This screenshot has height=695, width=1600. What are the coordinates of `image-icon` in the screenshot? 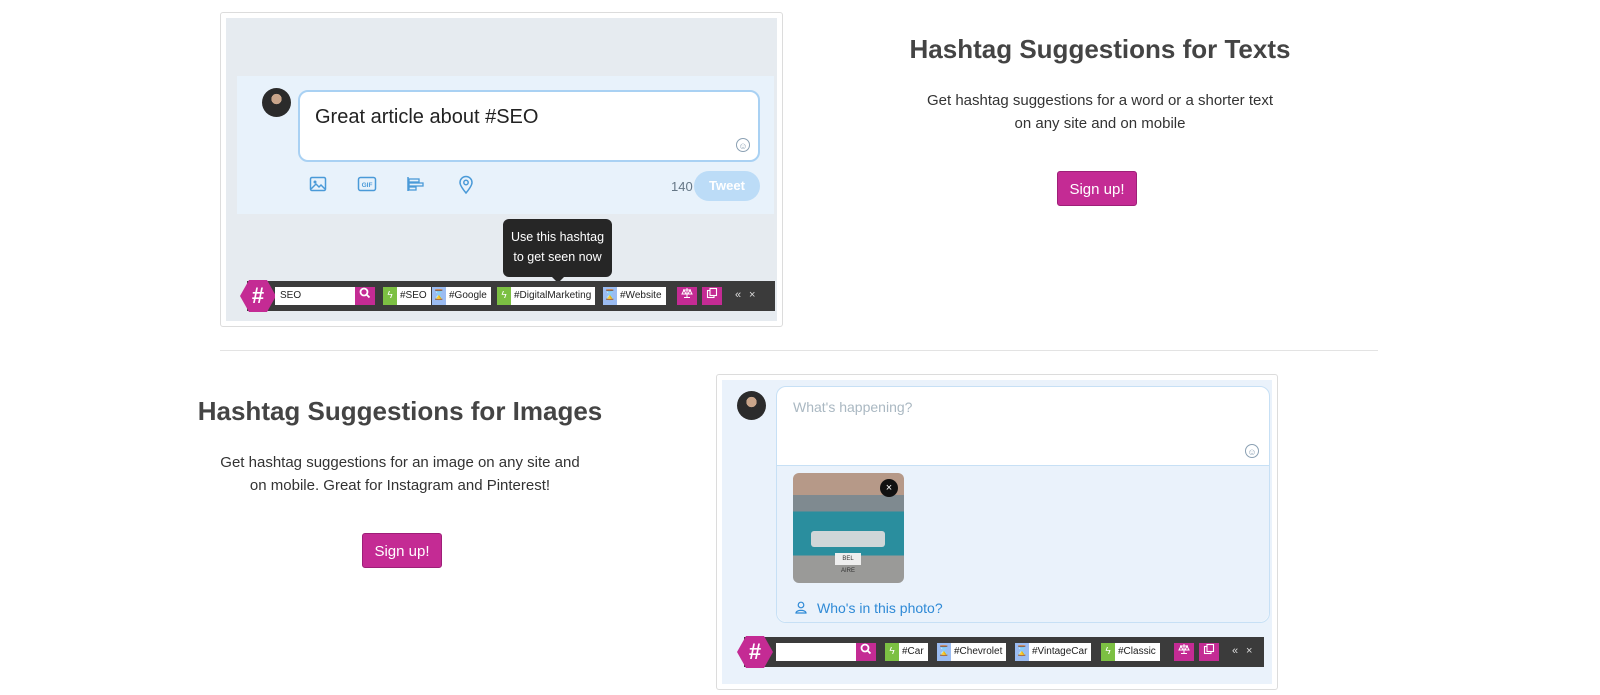 It's located at (318, 185).